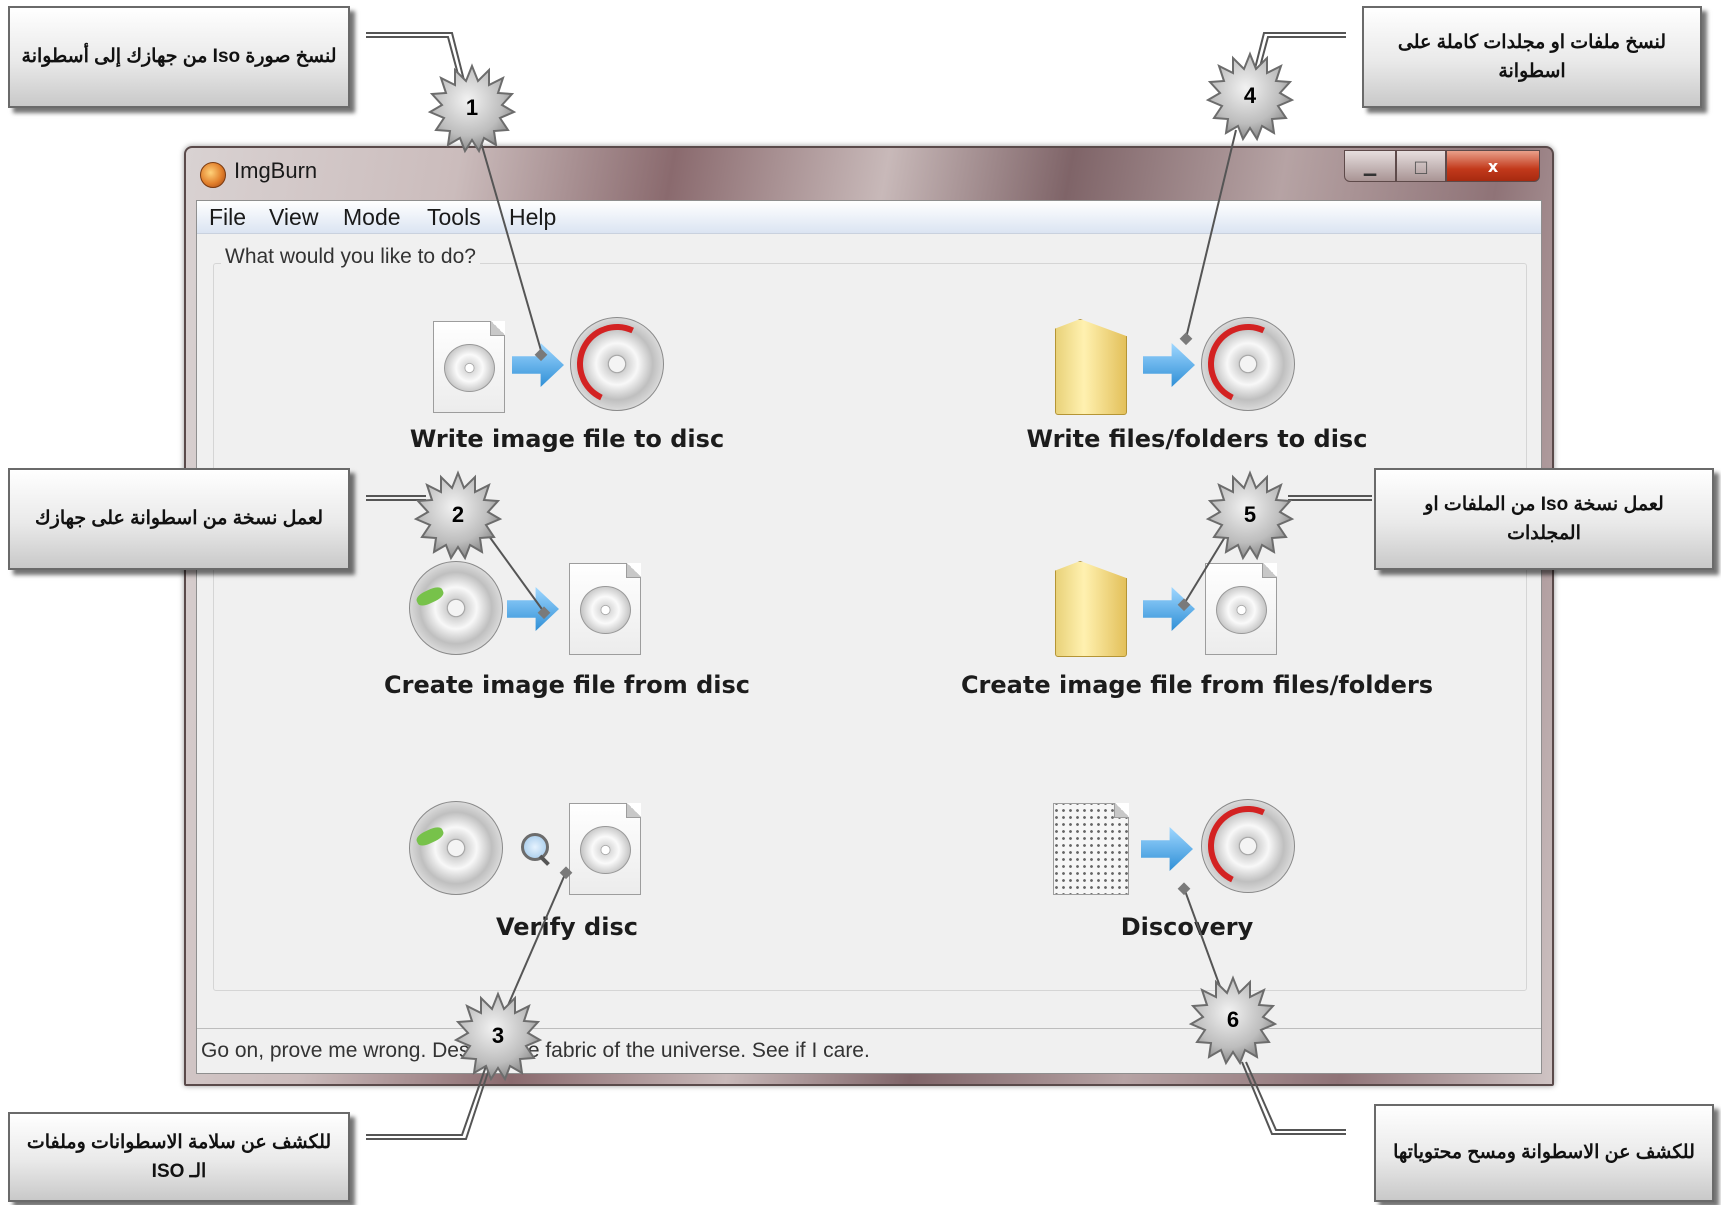 The width and height of the screenshot is (1721, 1205). I want to click on badge-2: 2, so click(458, 514).